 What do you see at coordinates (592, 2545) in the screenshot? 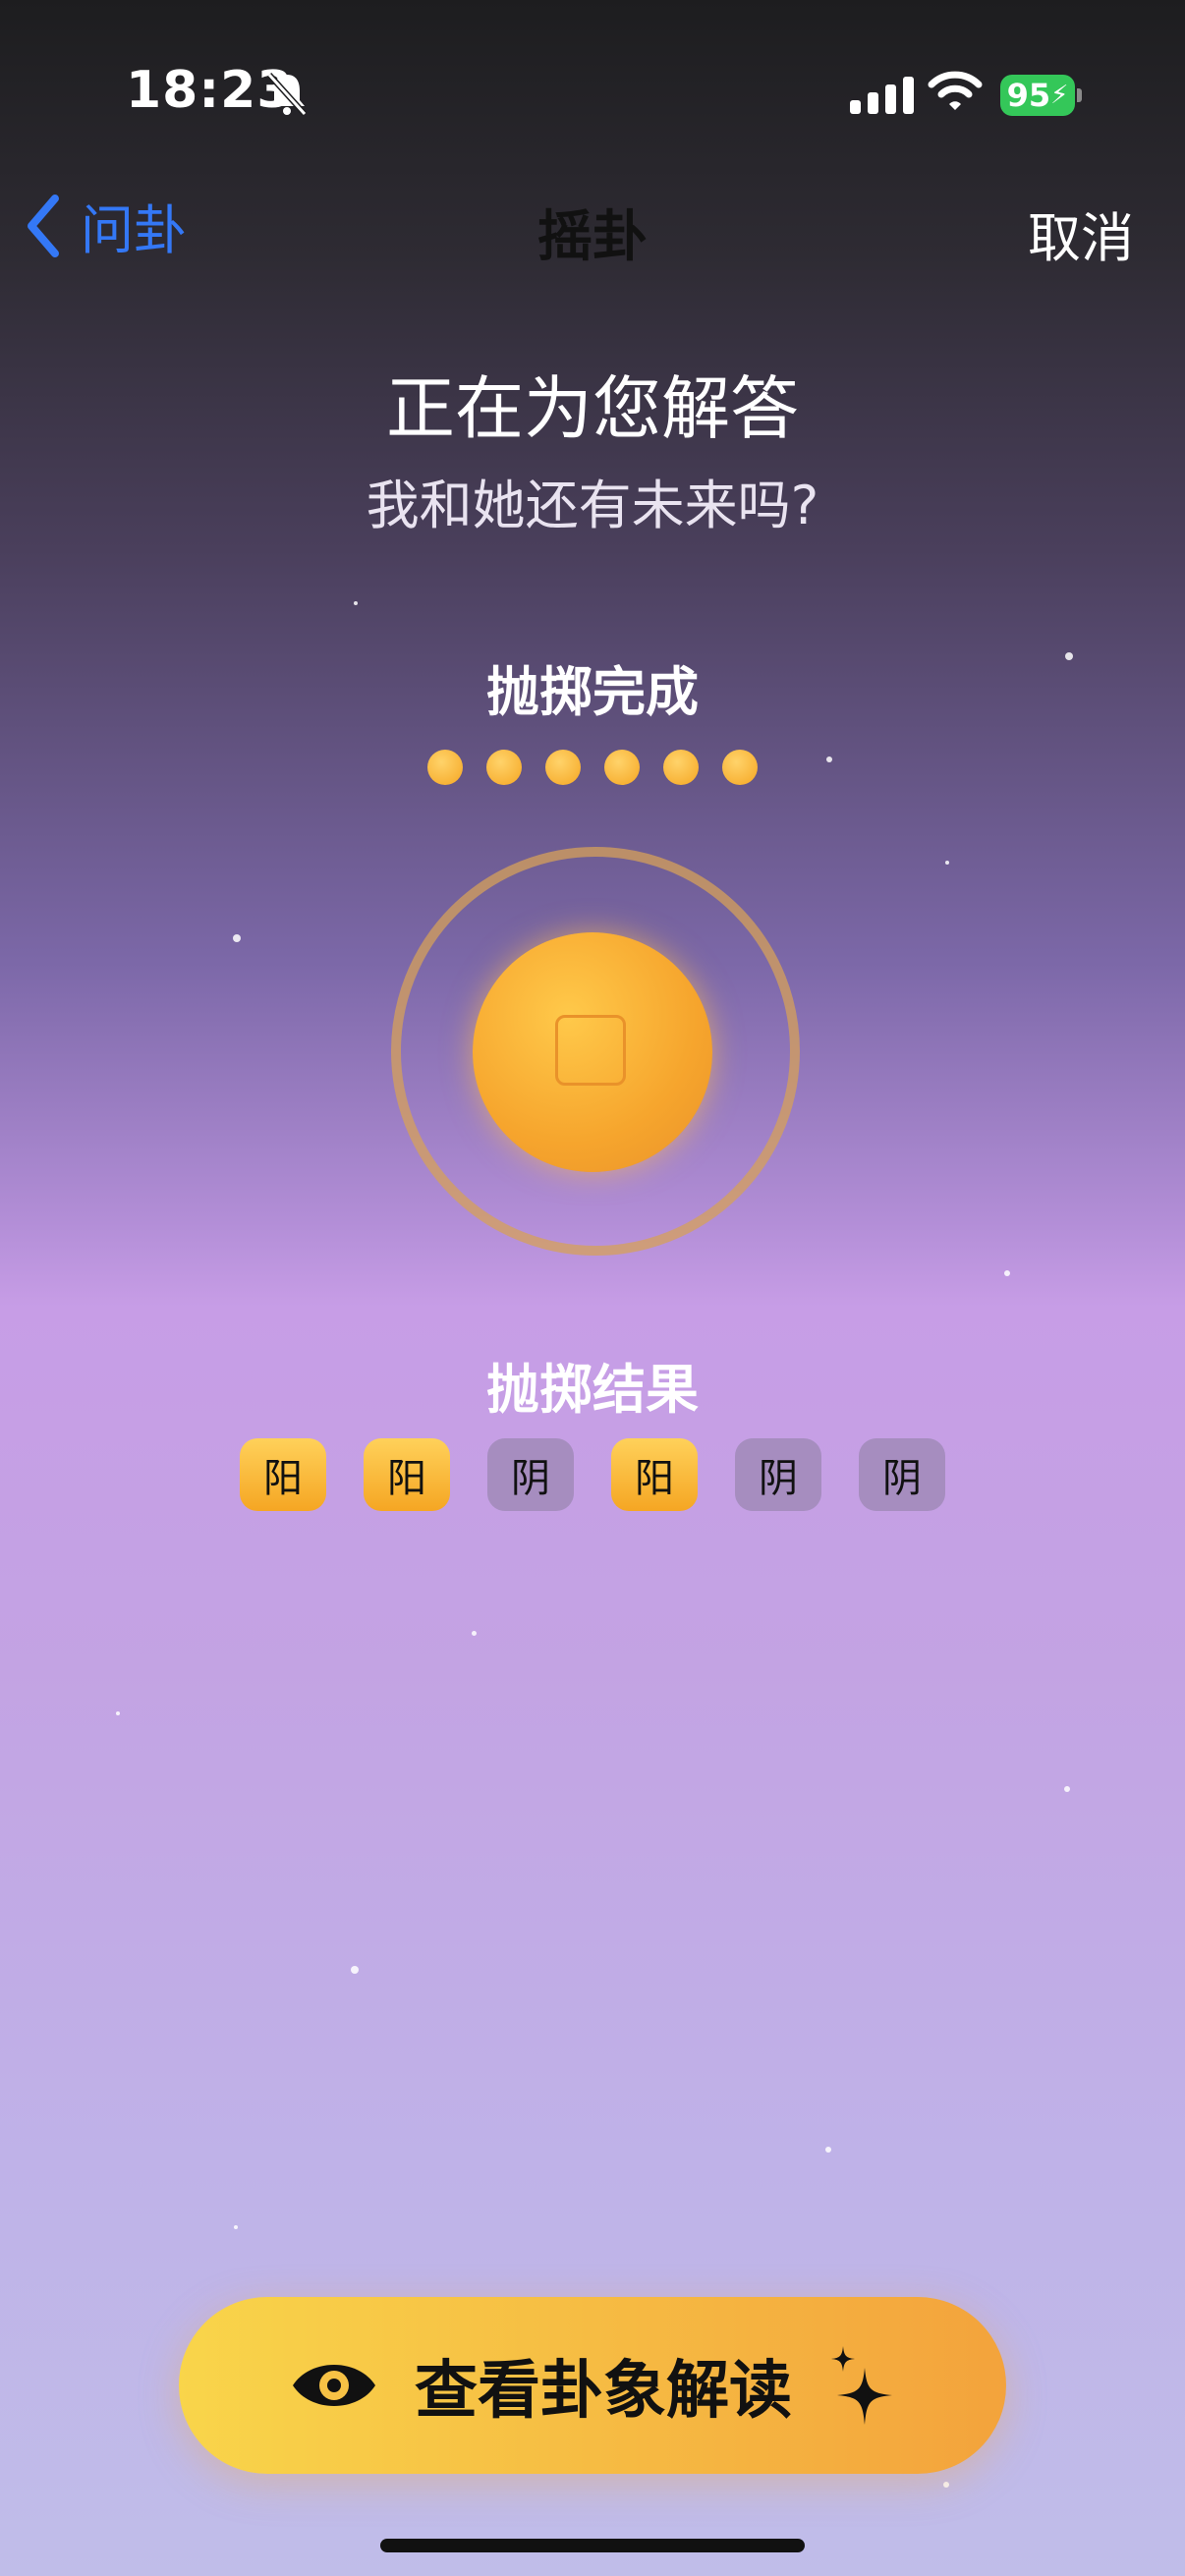
I see `home-indicator` at bounding box center [592, 2545].